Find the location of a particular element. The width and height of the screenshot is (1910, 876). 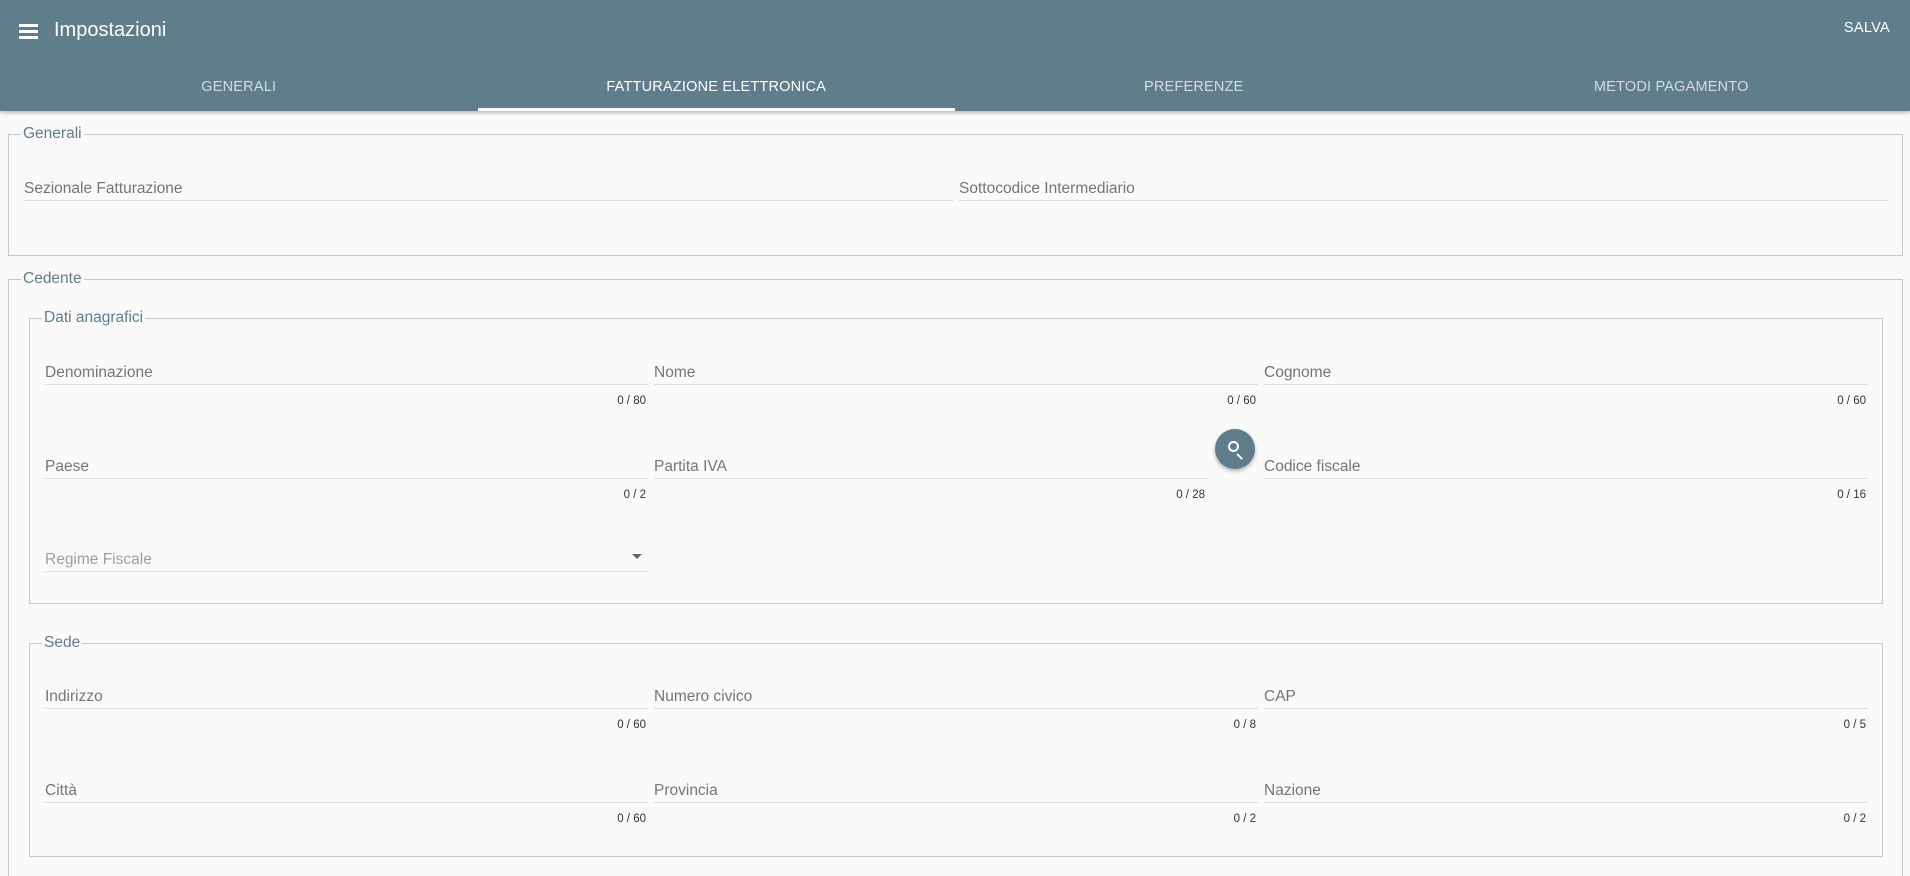

sezionale-fatturazione-label: Sezionale Fatturazione is located at coordinates (103, 188).